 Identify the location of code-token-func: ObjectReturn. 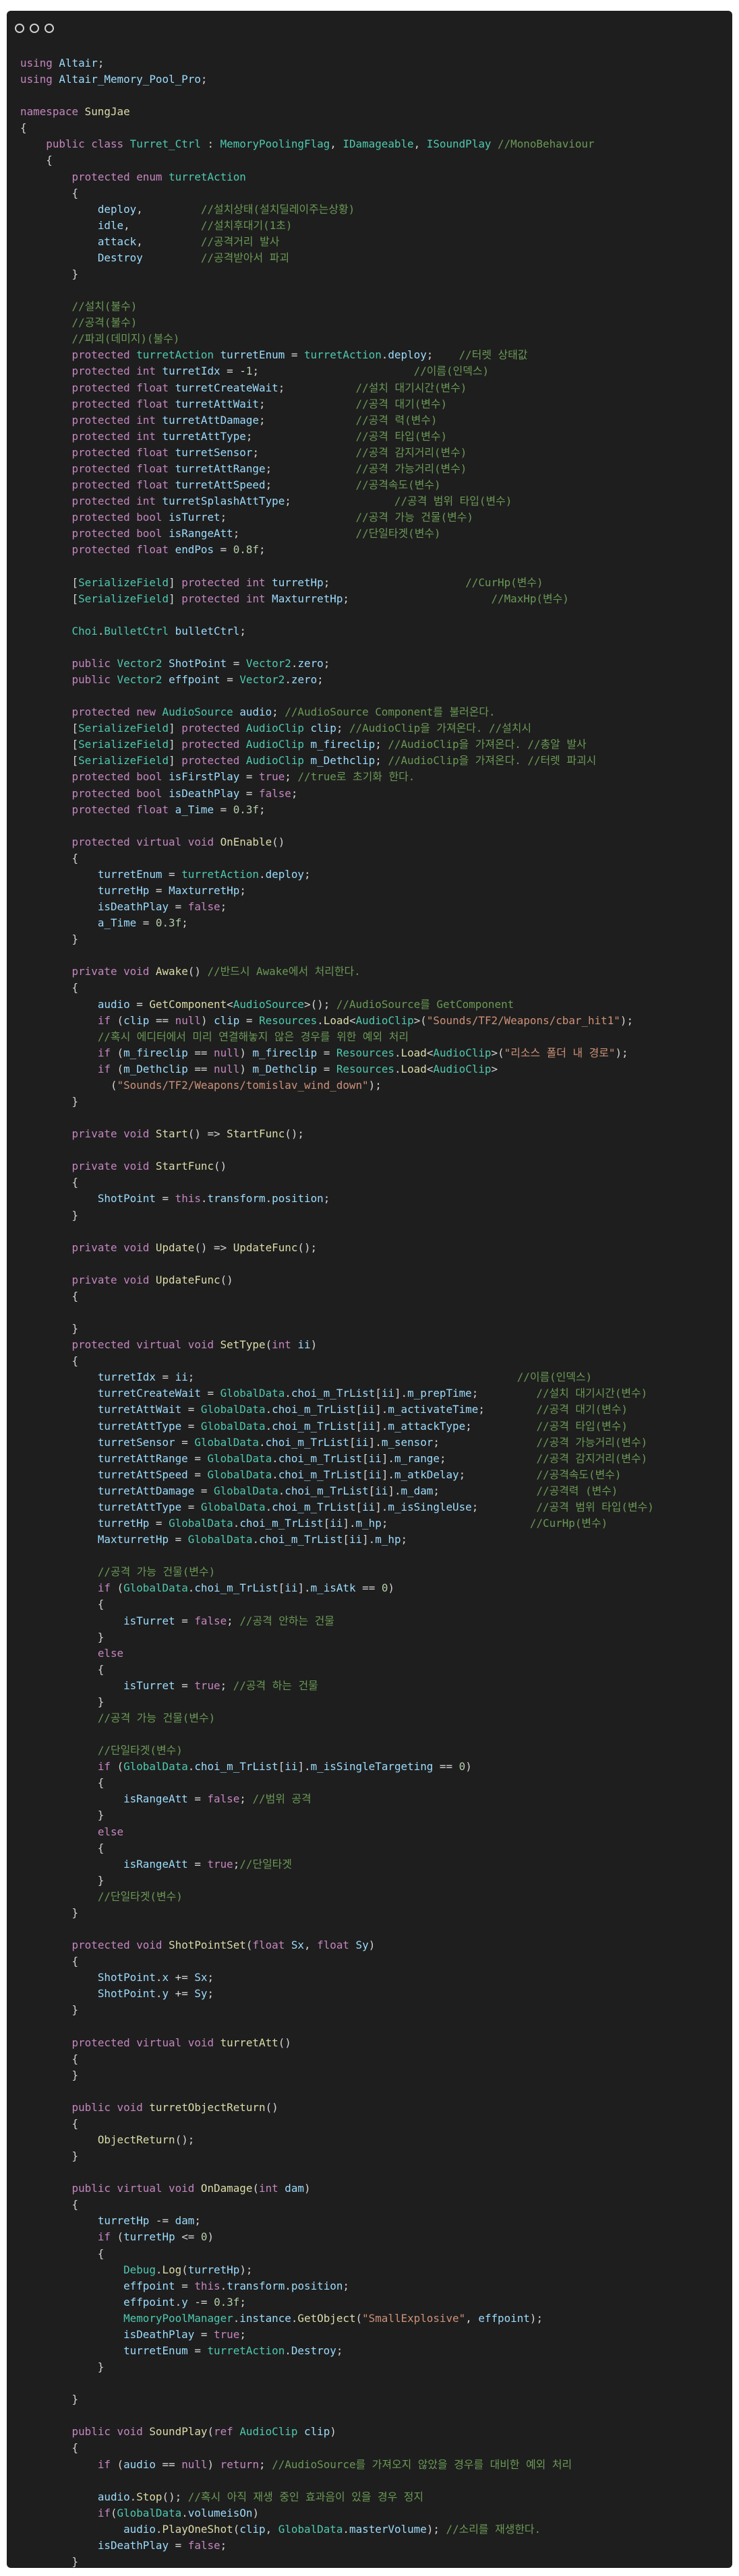
(136, 2139).